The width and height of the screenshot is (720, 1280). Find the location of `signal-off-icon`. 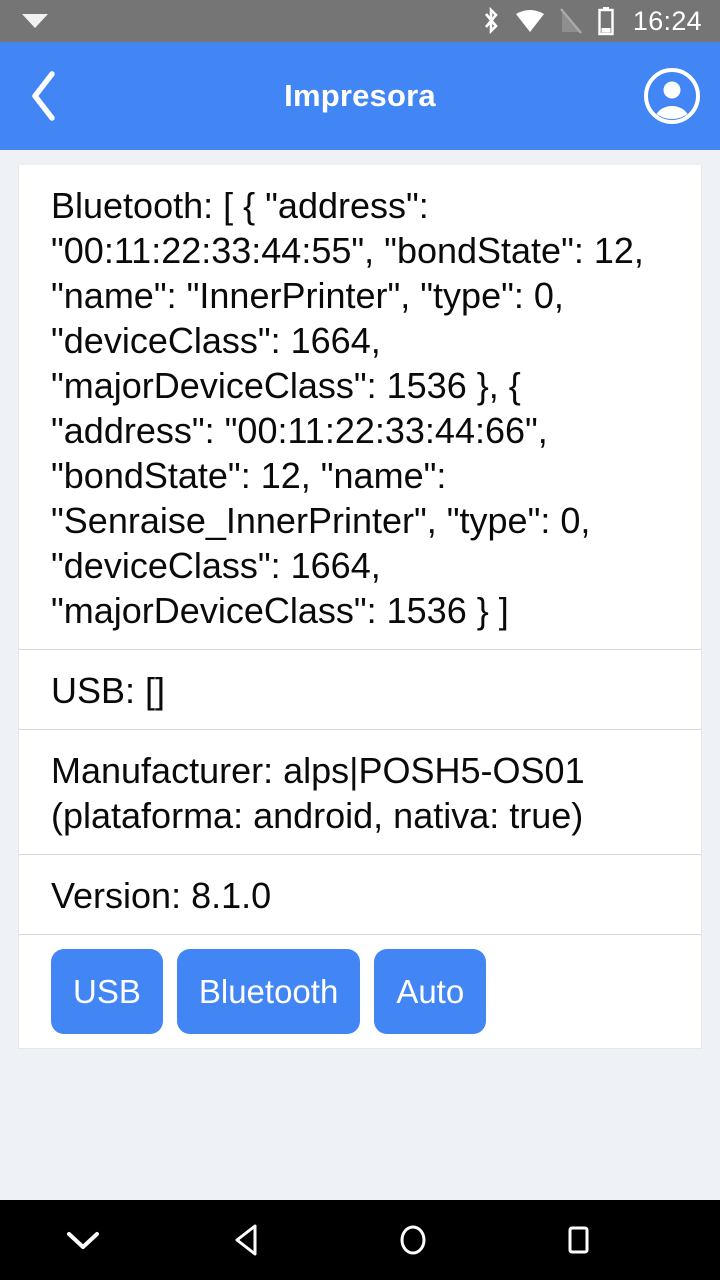

signal-off-icon is located at coordinates (571, 21).